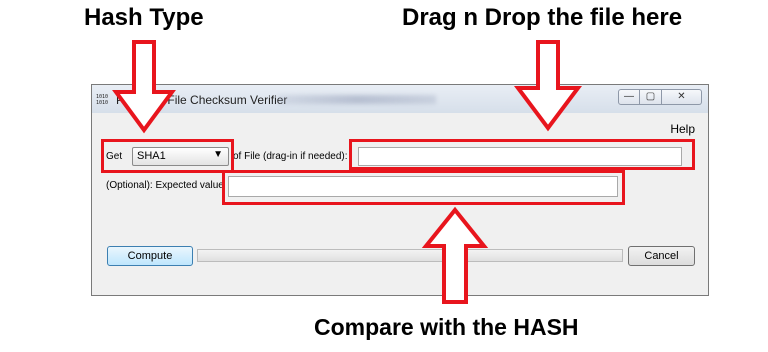 Image resolution: width=768 pixels, height=352 pixels. What do you see at coordinates (455, 255) in the screenshot?
I see `up-arrow-icon` at bounding box center [455, 255].